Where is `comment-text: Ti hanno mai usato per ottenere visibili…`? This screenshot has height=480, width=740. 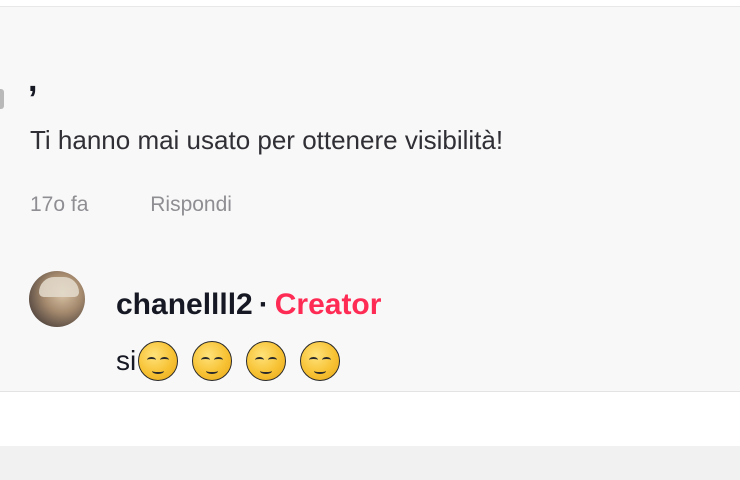
comment-text: Ti hanno mai usato per ottenere visibili… is located at coordinates (267, 140).